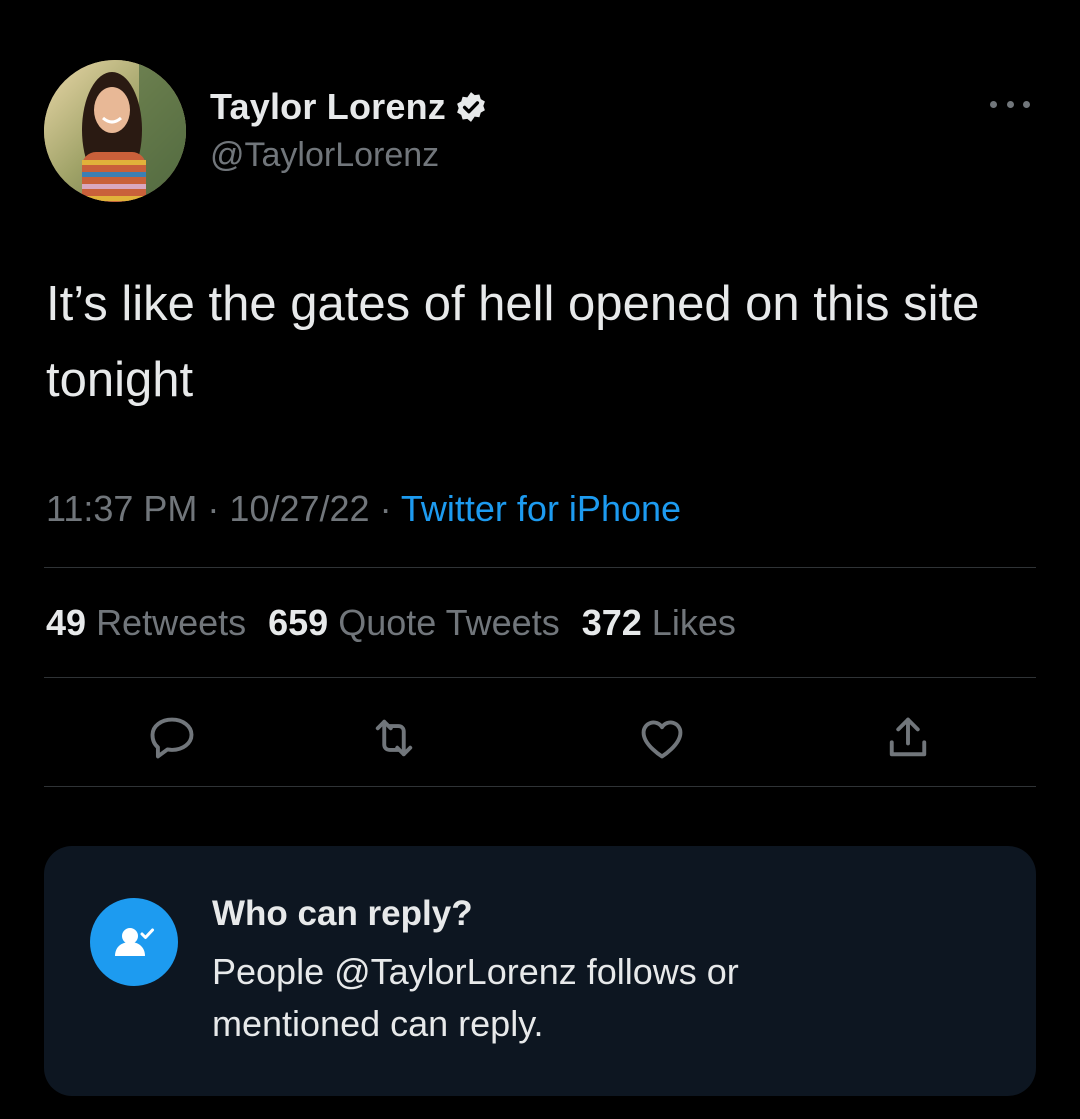 This screenshot has width=1080, height=1119. Describe the element at coordinates (324, 155) in the screenshot. I see `author-handle: @TaylorLorenz` at that location.